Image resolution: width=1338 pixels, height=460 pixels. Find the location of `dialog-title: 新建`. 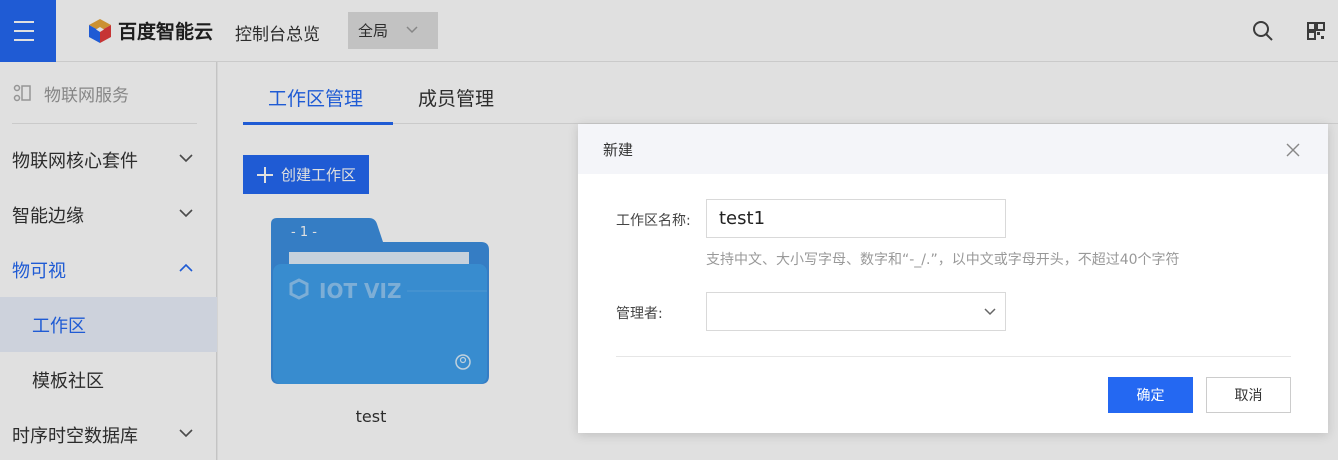

dialog-title: 新建 is located at coordinates (618, 149).